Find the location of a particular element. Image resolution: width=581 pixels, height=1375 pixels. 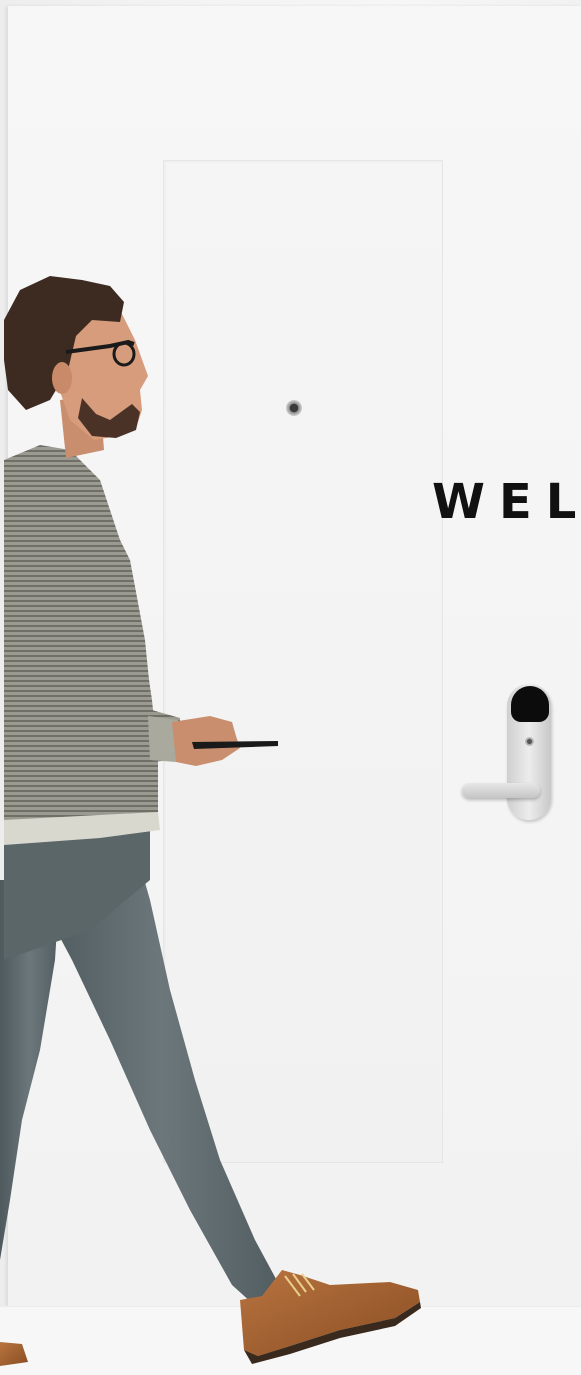

hand is located at coordinates (206, 741).